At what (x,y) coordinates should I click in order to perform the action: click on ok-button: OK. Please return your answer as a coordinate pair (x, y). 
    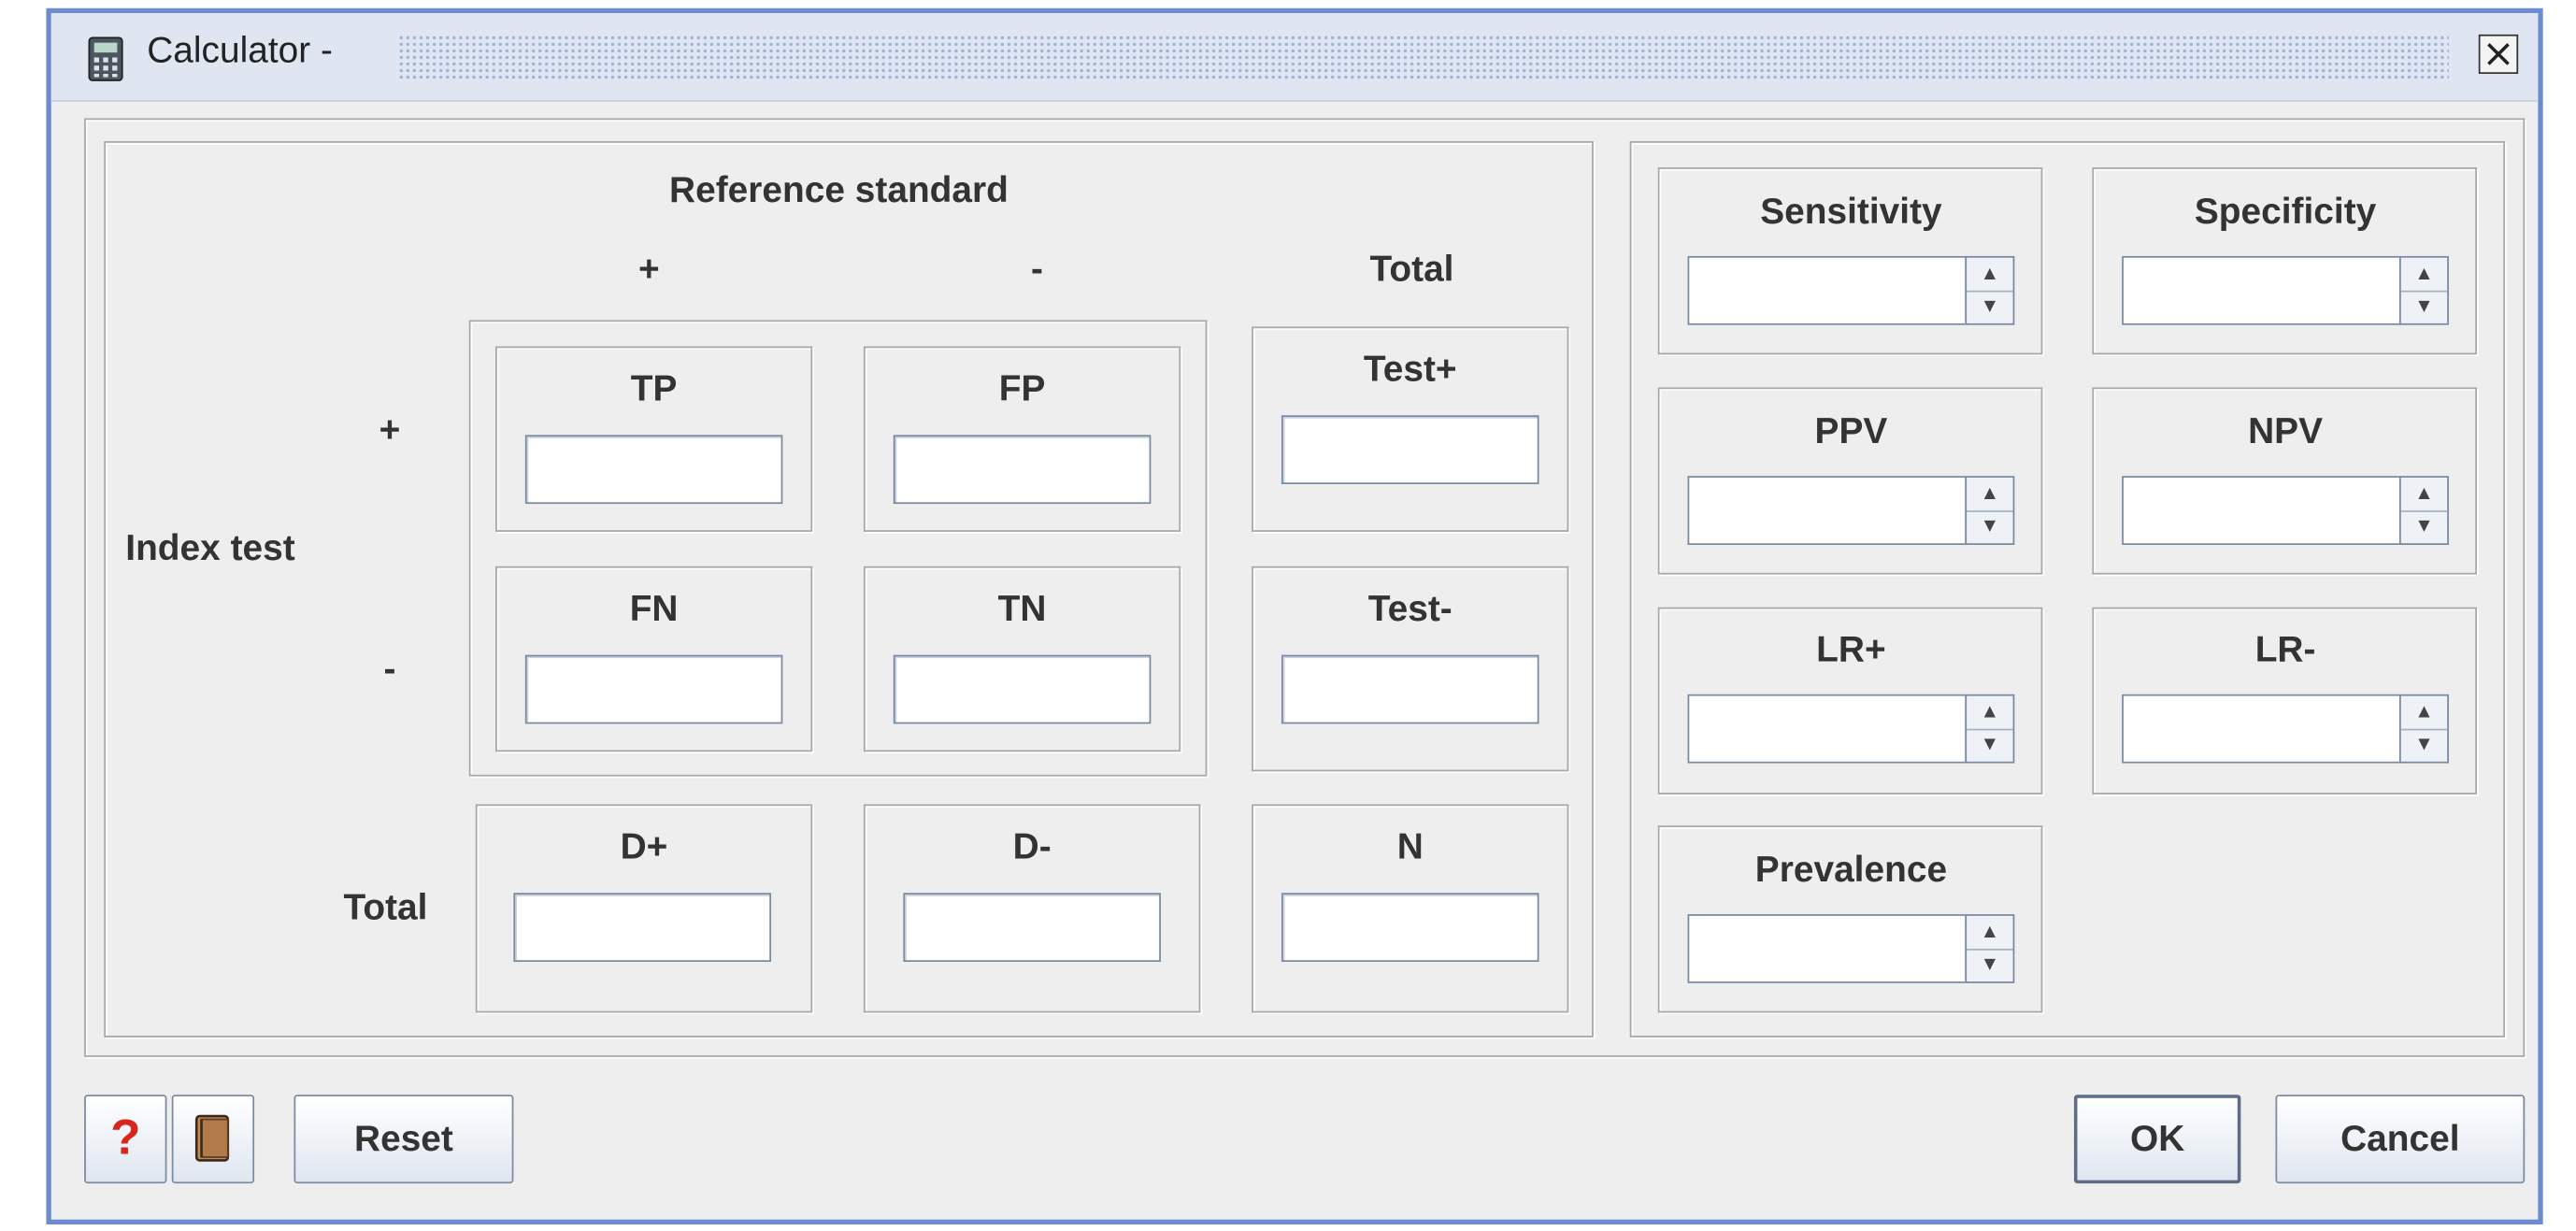
    Looking at the image, I should click on (2157, 1139).